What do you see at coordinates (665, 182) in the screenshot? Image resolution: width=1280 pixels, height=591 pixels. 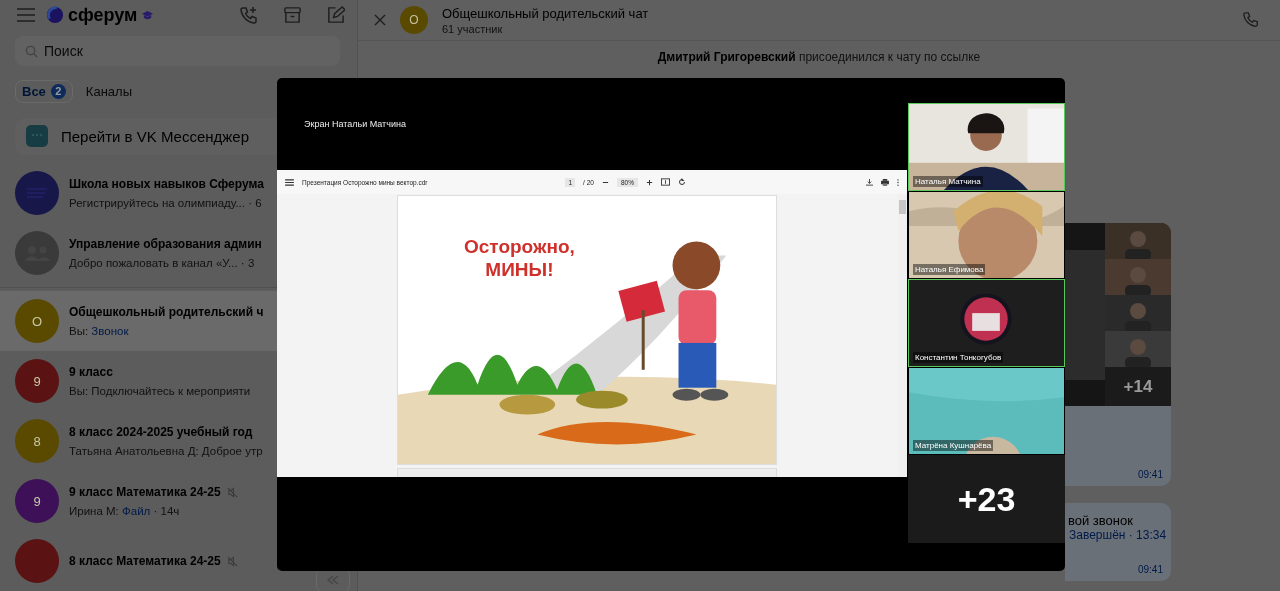 I see `fit-page-icon` at bounding box center [665, 182].